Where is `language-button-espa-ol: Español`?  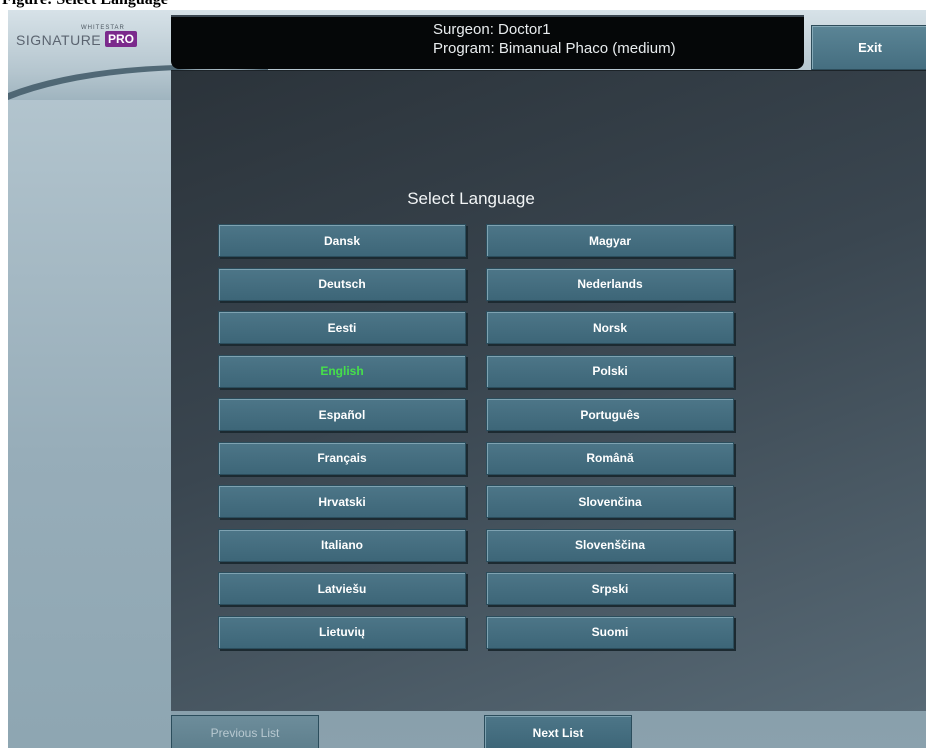 language-button-espa-ol: Español is located at coordinates (342, 414).